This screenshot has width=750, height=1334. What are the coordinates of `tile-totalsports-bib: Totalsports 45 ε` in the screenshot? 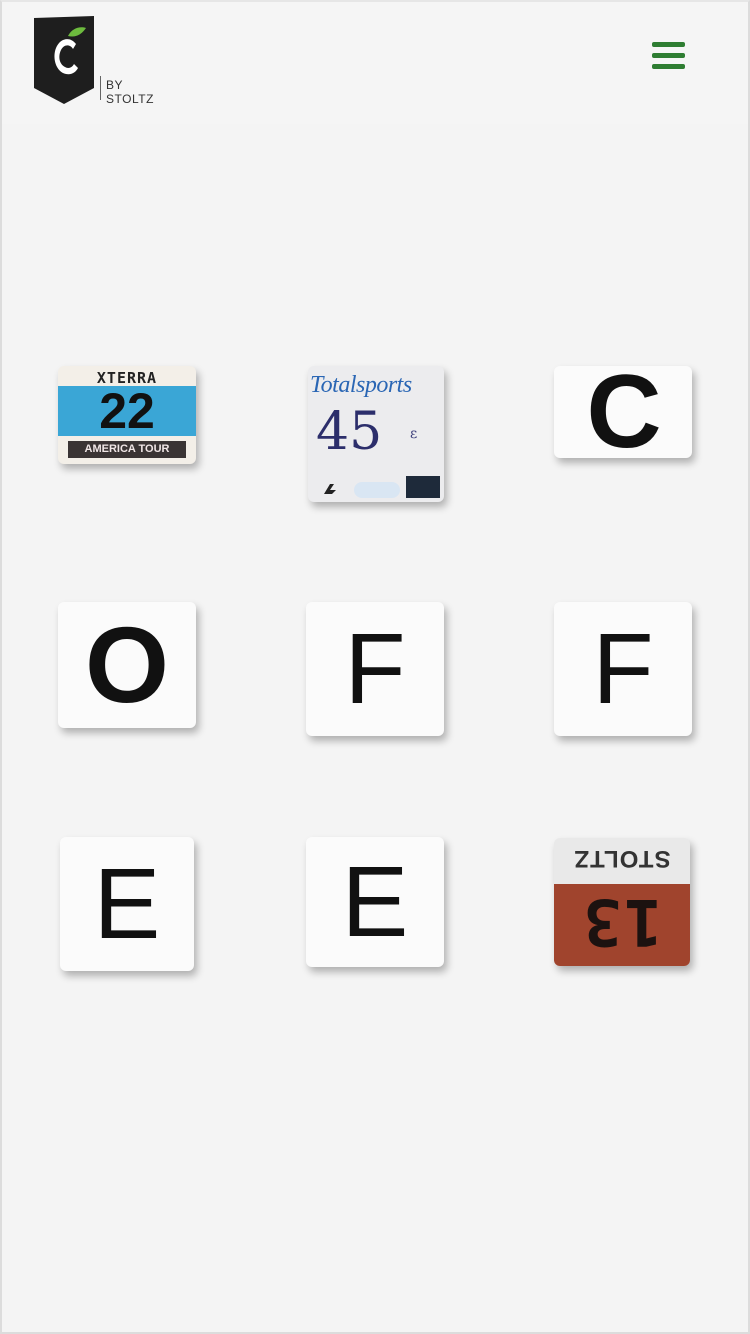 It's located at (376, 434).